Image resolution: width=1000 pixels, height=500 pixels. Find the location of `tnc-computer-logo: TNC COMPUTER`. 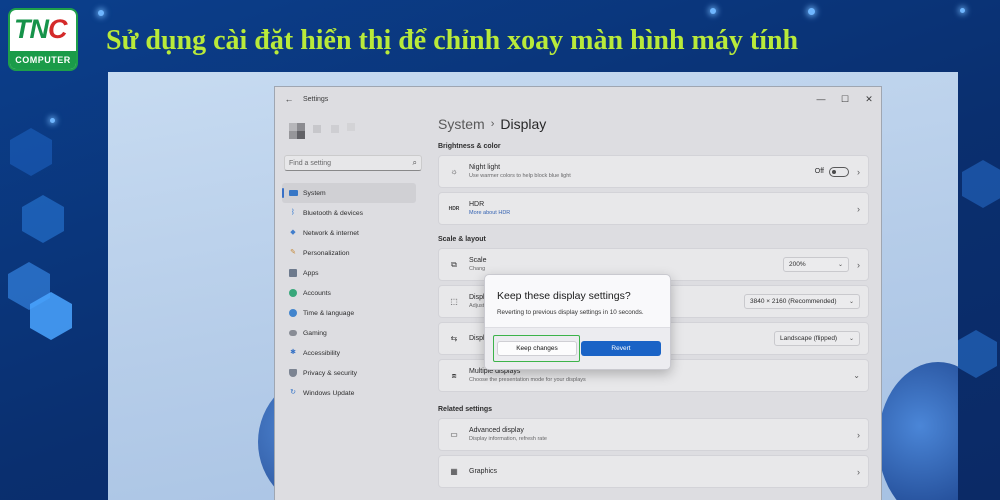

tnc-computer-logo: TNC COMPUTER is located at coordinates (43, 39).